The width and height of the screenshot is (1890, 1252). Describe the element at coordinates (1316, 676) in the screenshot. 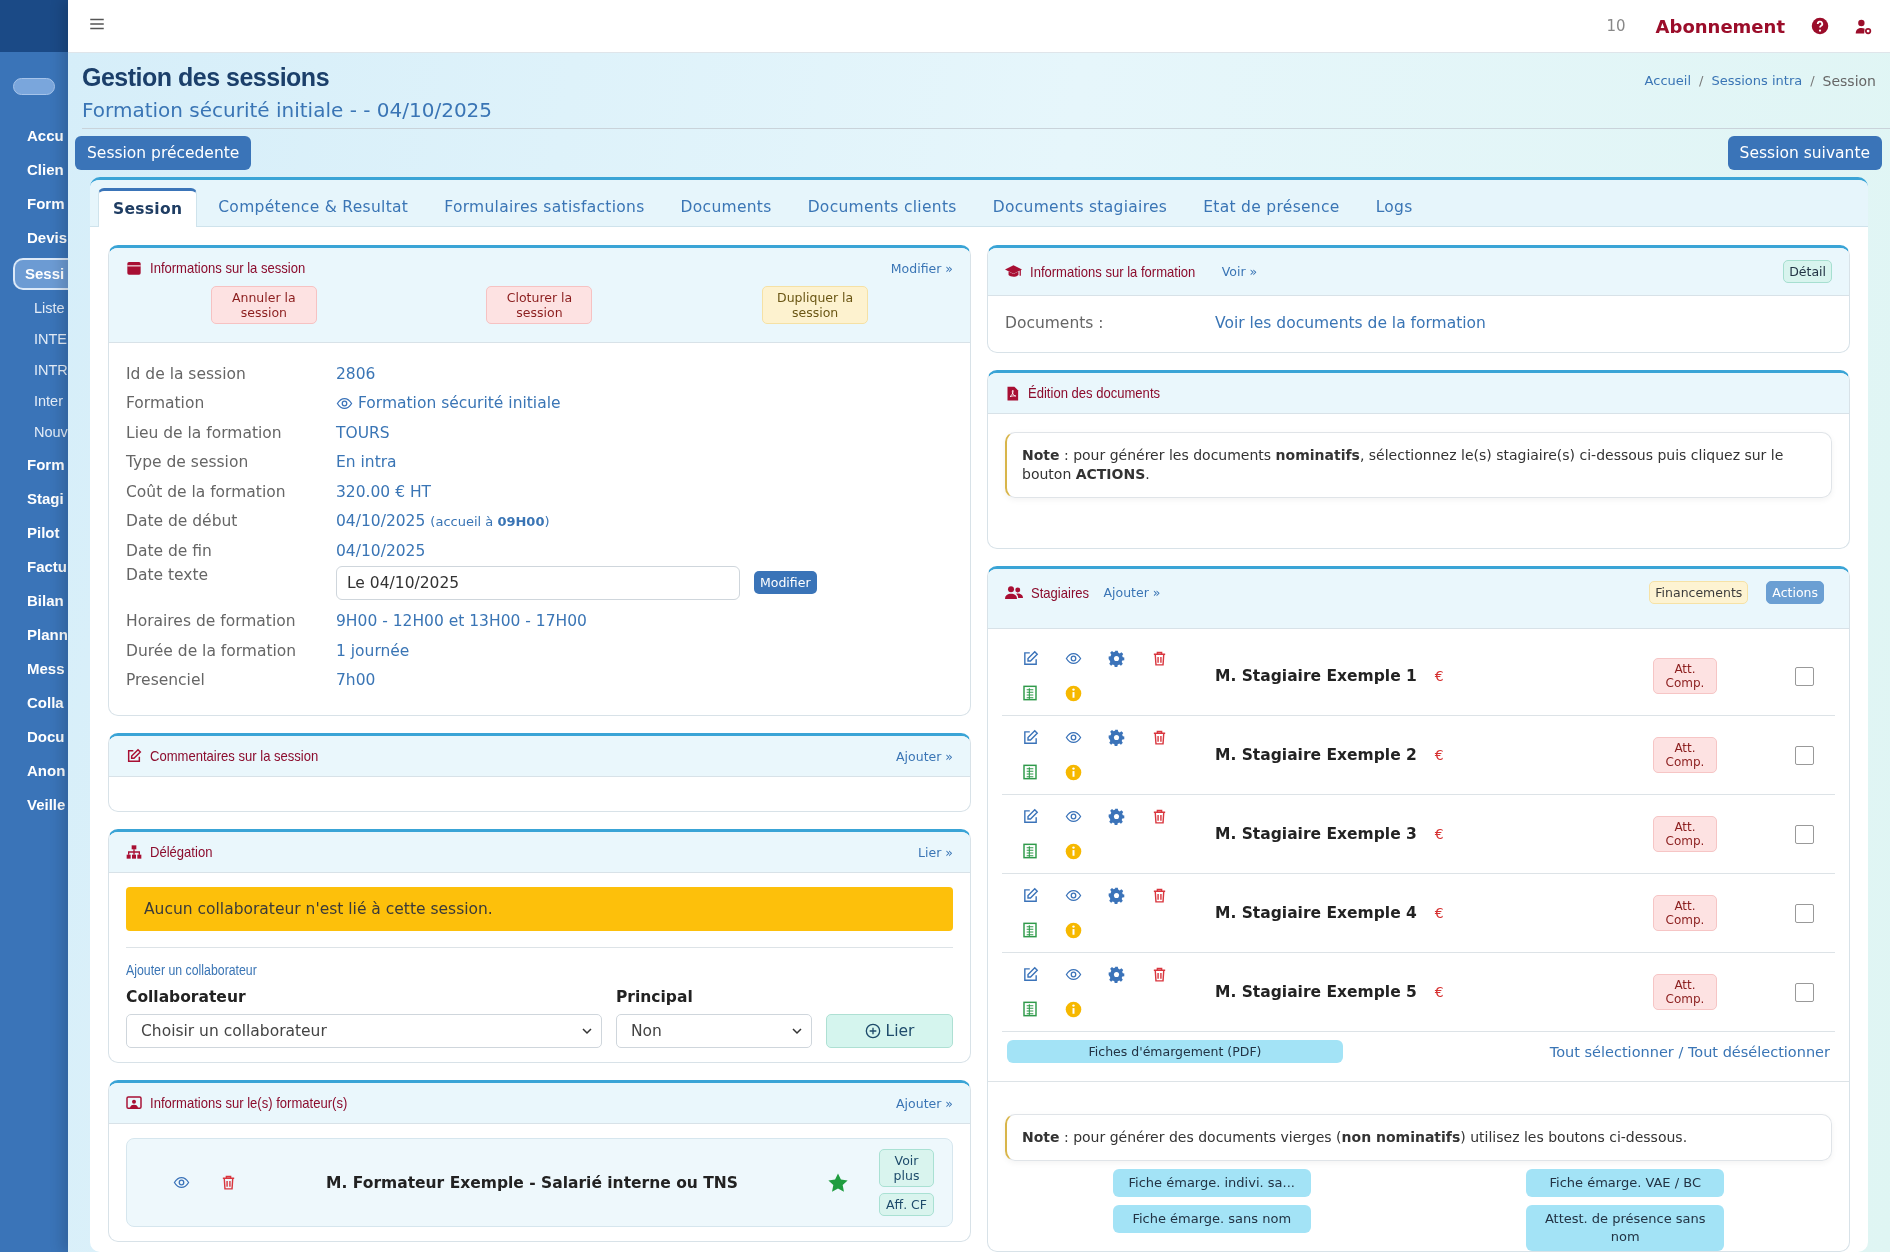

I see `trainee-name: M. Stagiaire Exemple 1` at that location.